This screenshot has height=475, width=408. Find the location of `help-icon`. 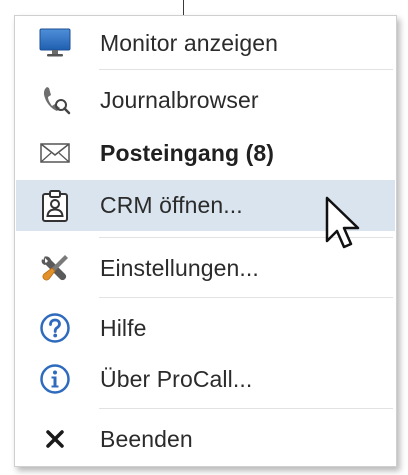

help-icon is located at coordinates (55, 328).